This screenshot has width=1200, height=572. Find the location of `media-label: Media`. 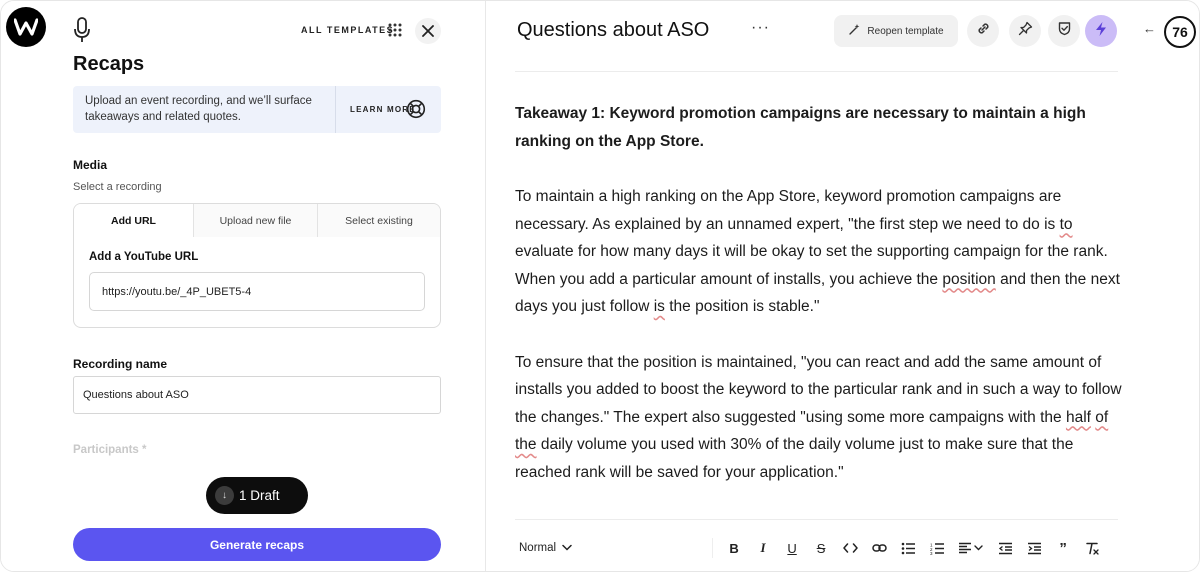

media-label: Media is located at coordinates (90, 165).